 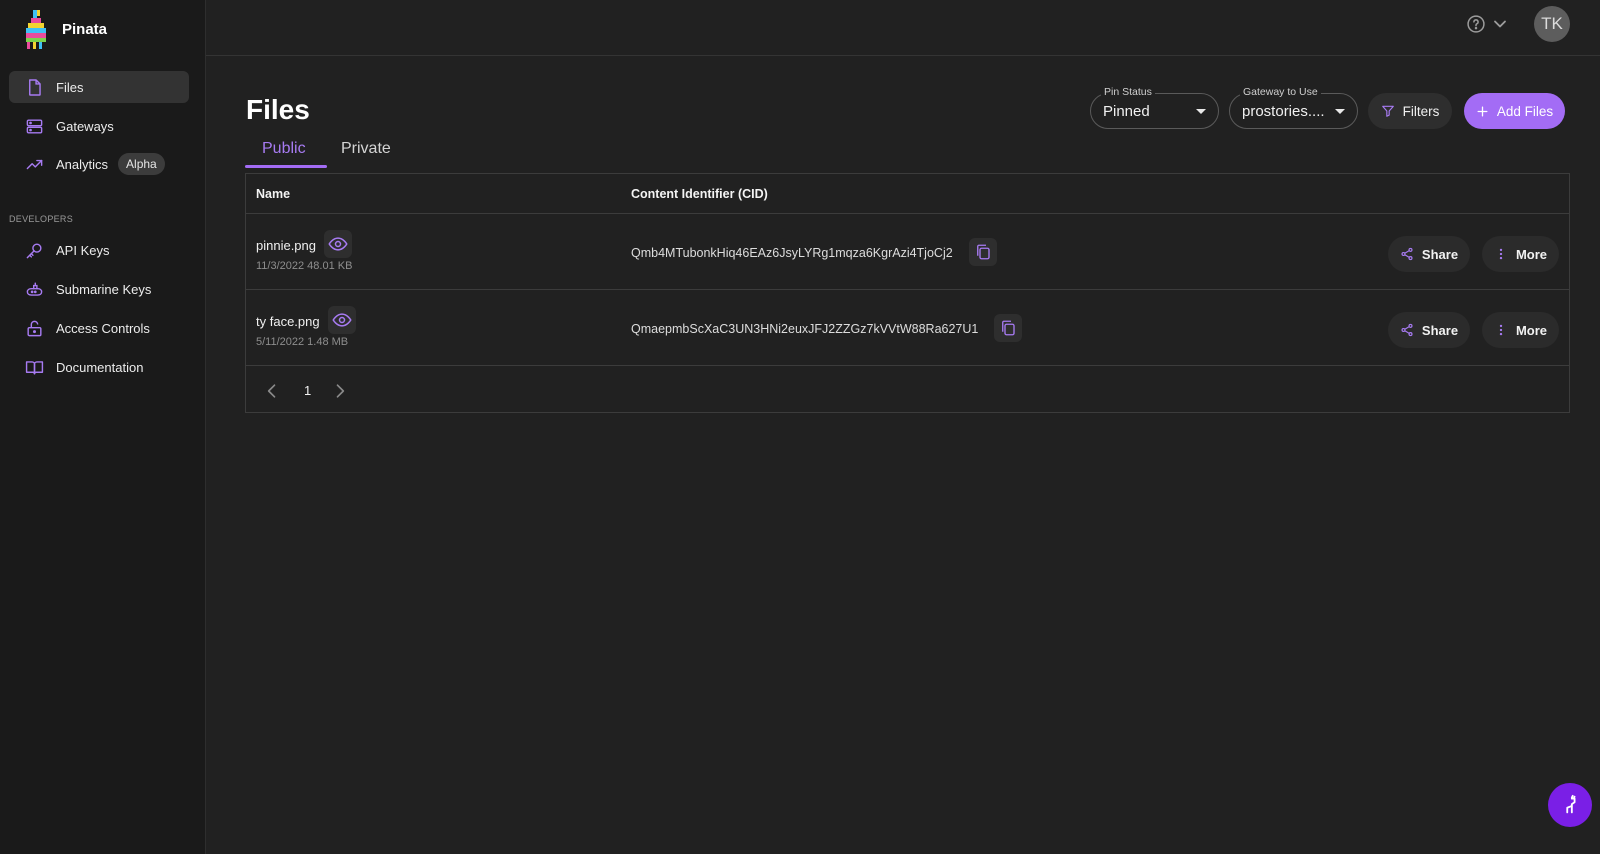 I want to click on server-icon, so click(x=34, y=126).